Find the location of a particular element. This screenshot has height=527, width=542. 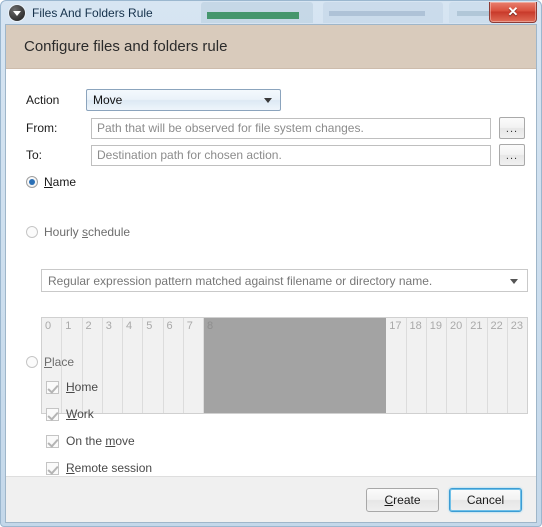

on-the-move-mnemonic: m is located at coordinates (110, 441).